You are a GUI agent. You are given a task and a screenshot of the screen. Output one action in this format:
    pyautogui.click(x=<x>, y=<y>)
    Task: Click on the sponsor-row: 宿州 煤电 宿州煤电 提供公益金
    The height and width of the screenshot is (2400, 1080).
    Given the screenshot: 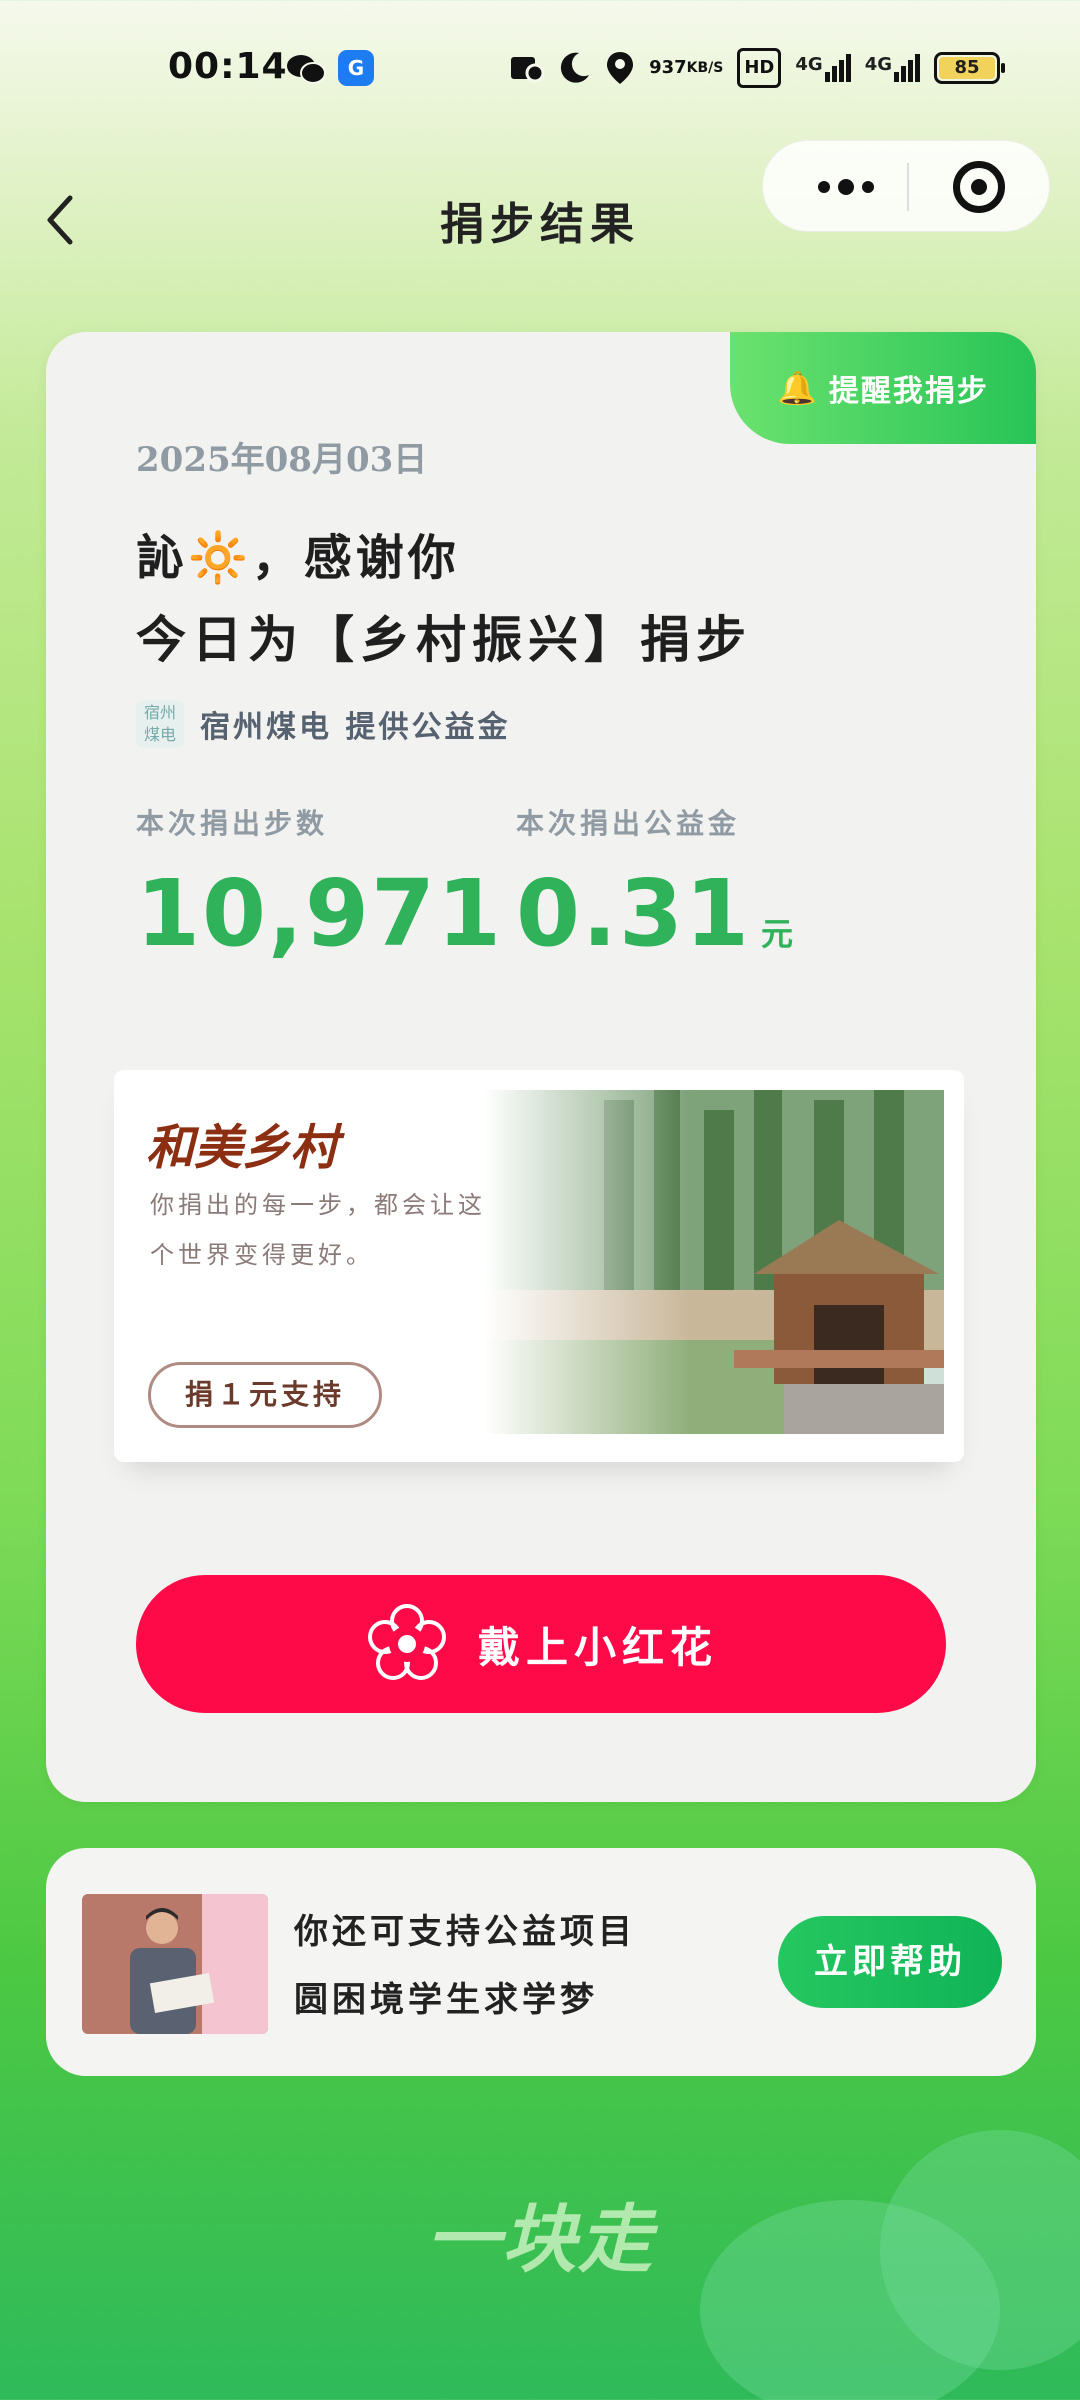 What is the action you would take?
    pyautogui.click(x=323, y=724)
    